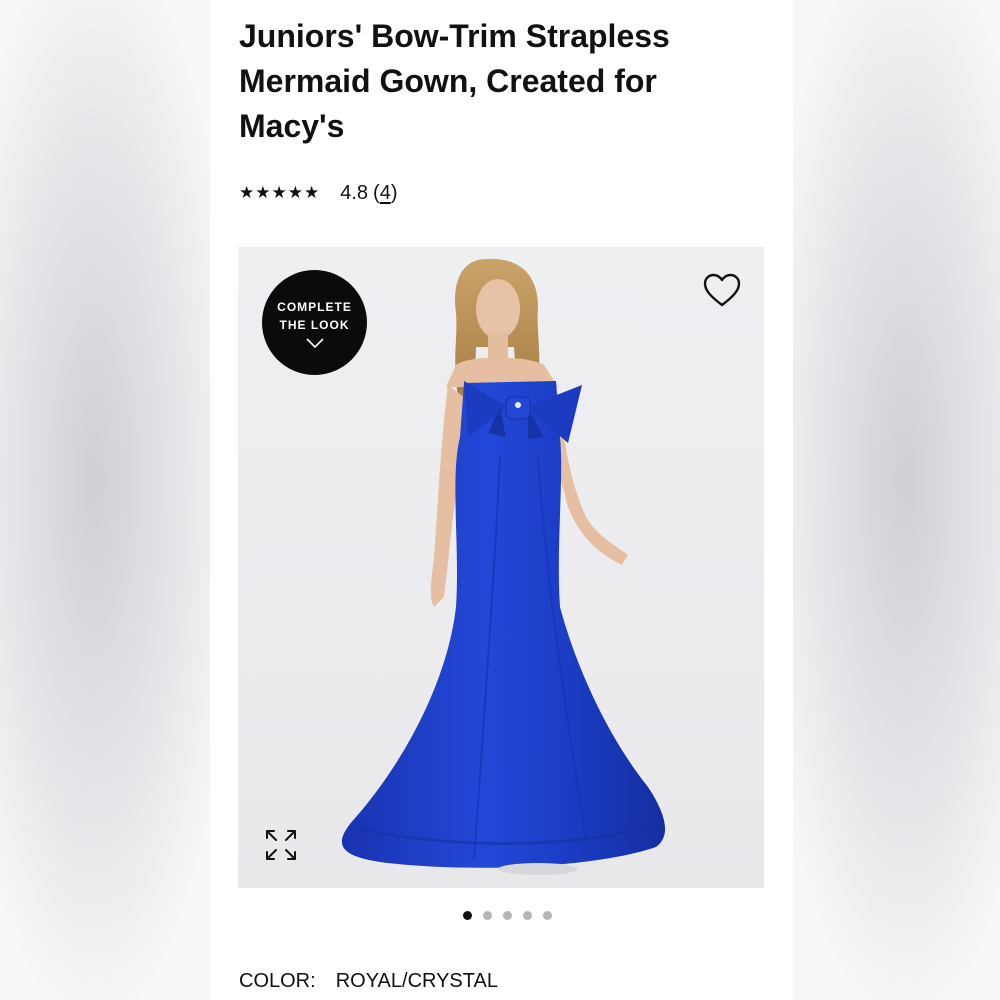  I want to click on complete-the-look-button: COMPLETE THE LOOK, so click(314, 322).